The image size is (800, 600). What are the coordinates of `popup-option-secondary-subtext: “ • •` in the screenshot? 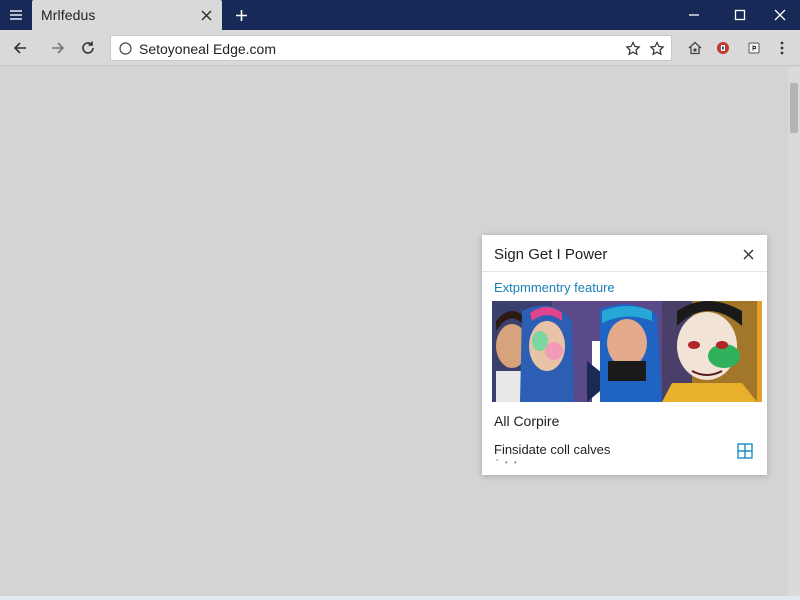 It's located at (507, 462).